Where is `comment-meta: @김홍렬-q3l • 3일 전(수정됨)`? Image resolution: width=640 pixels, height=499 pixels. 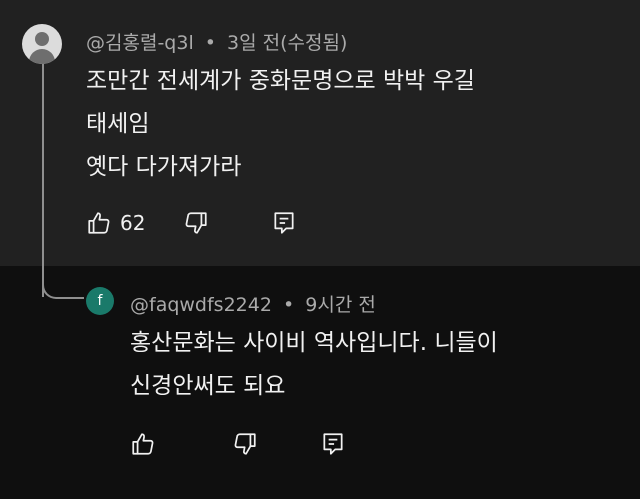
comment-meta: @김홍렬-q3l • 3일 전(수정됨) is located at coordinates (216, 41).